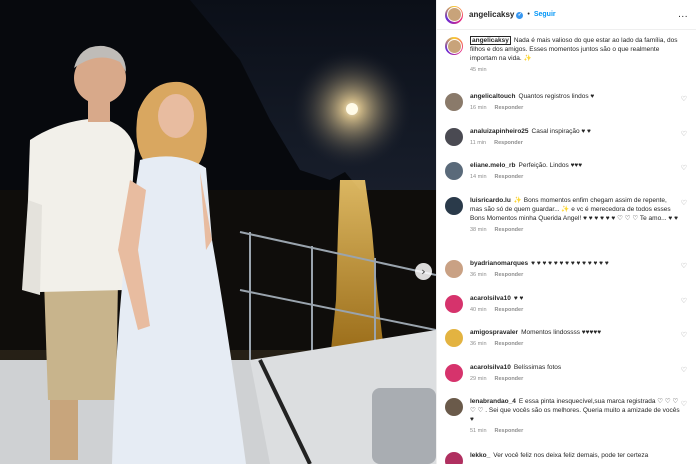  What do you see at coordinates (569, 303) in the screenshot?
I see `comment-item: acarolsilva10 ♥ ♥ 40 min Responder ♡` at bounding box center [569, 303].